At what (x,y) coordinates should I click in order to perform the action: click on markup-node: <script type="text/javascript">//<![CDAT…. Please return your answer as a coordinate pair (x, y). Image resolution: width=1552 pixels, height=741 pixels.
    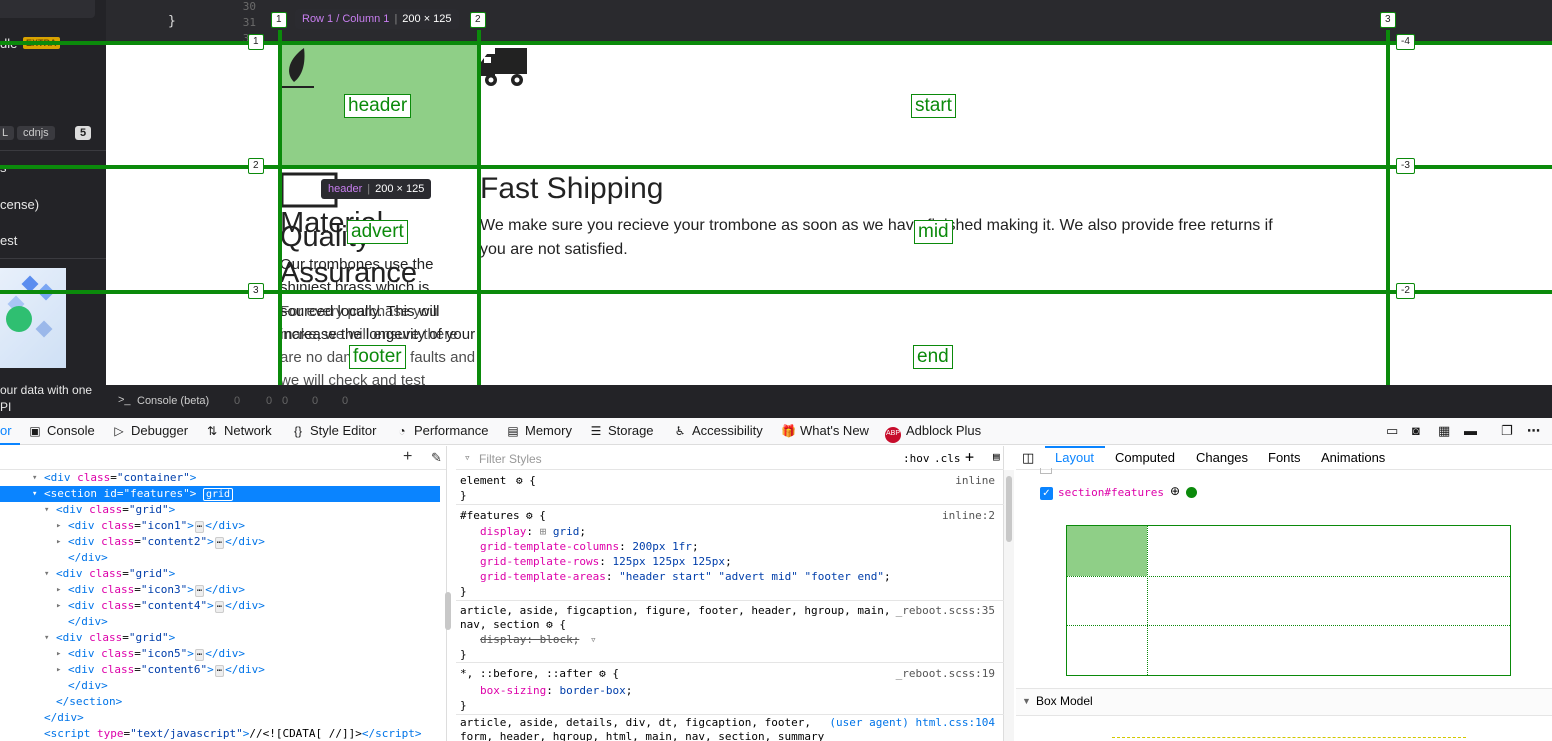
    Looking at the image, I should click on (220, 733).